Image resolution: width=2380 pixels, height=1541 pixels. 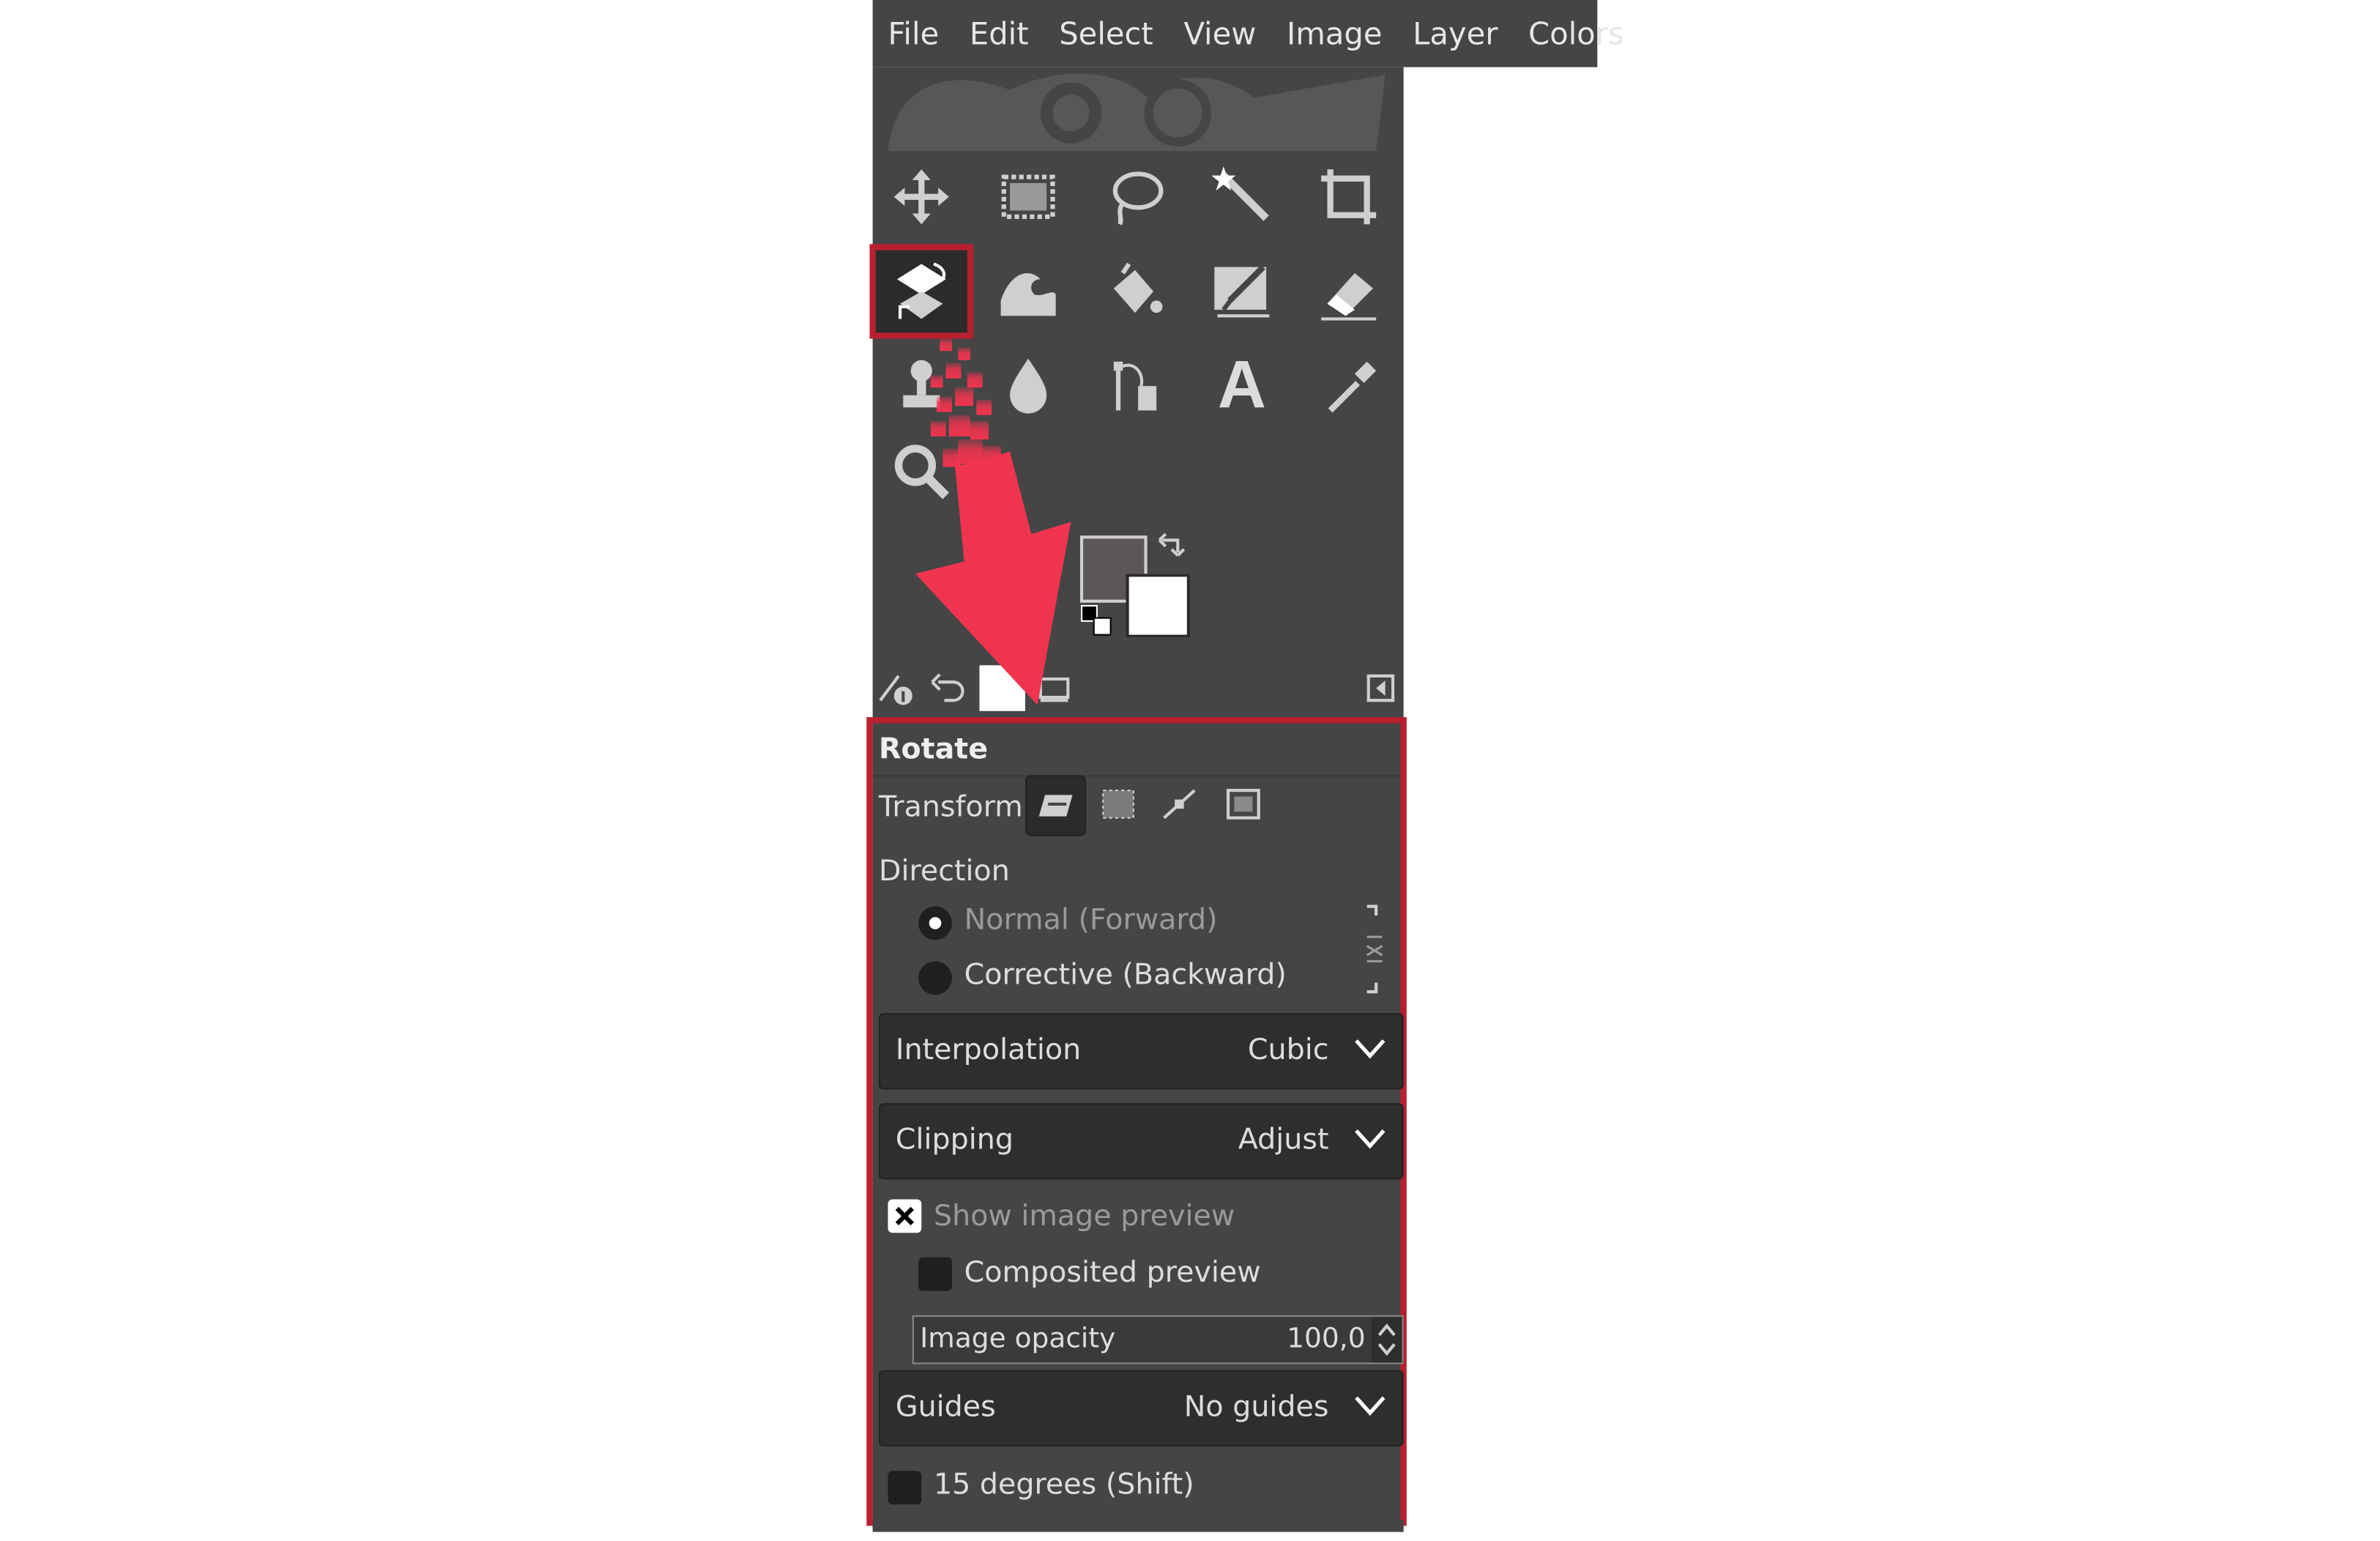 What do you see at coordinates (1179, 804) in the screenshot?
I see `transform-path-button` at bounding box center [1179, 804].